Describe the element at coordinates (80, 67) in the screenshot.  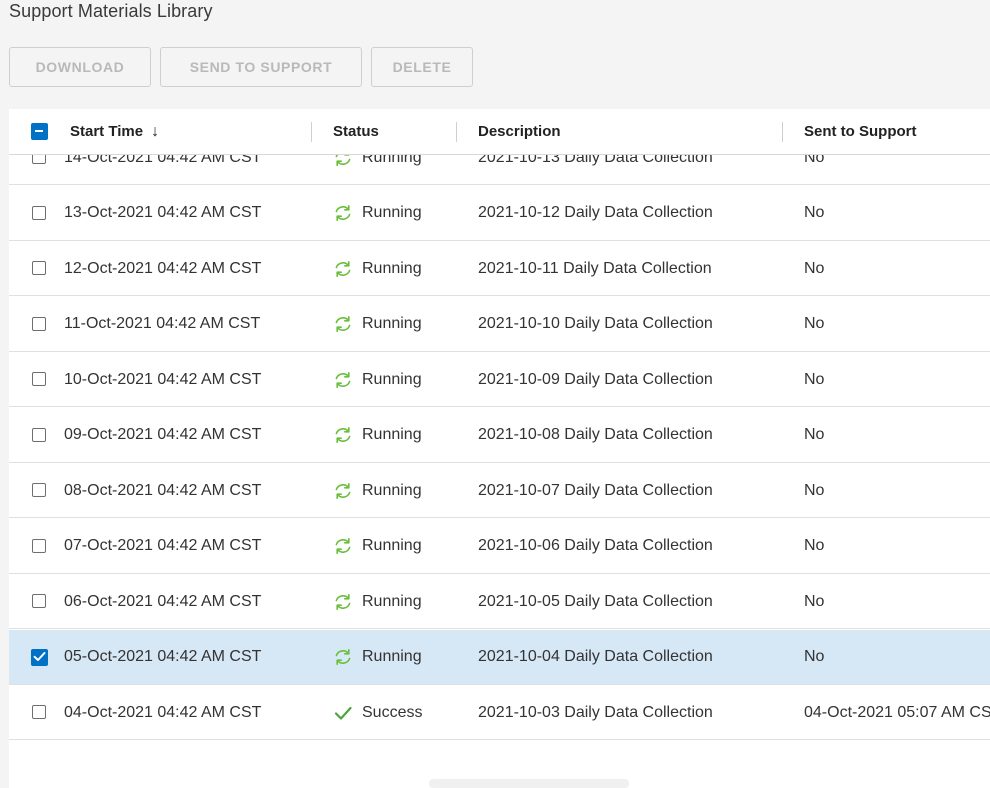
I see `download-button: DOWNLOAD` at that location.